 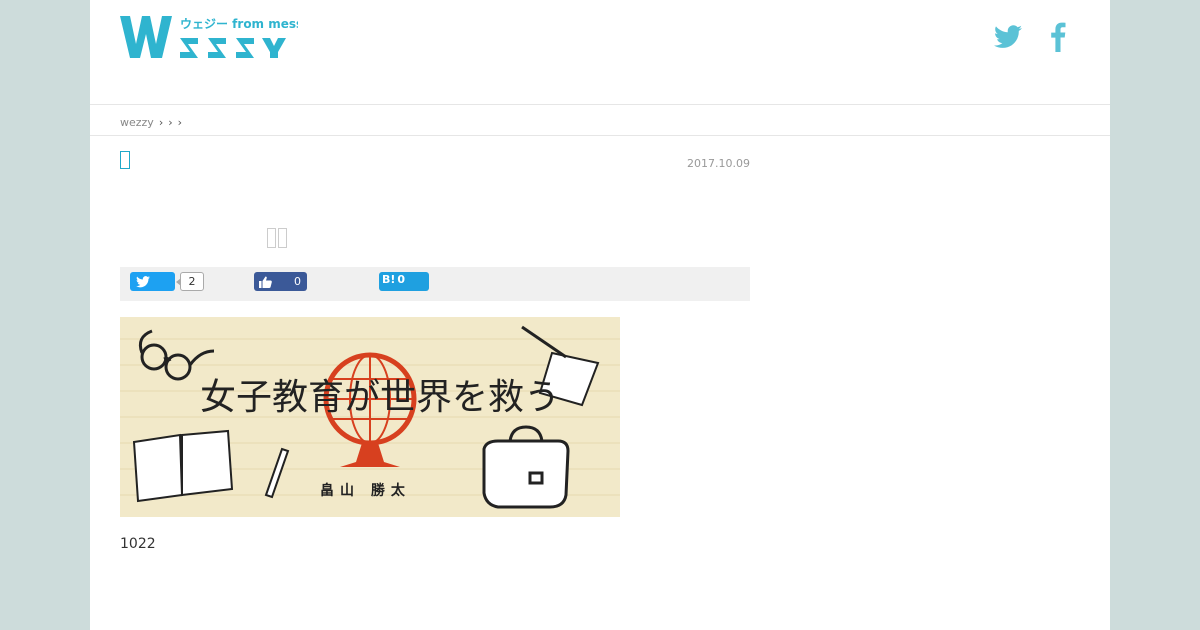 What do you see at coordinates (152, 281) in the screenshot?
I see `tweet-button` at bounding box center [152, 281].